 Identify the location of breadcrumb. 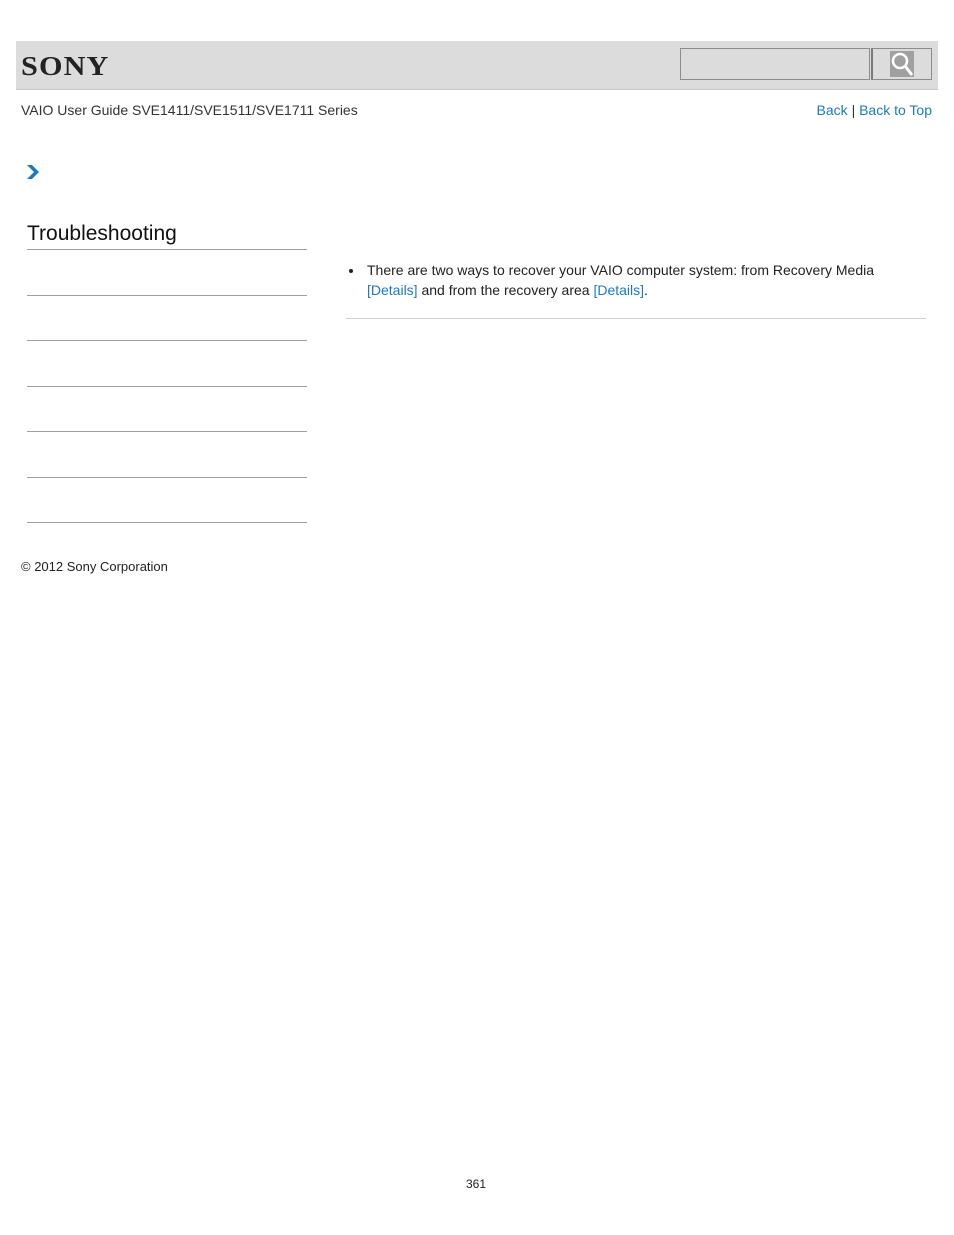
(33, 174).